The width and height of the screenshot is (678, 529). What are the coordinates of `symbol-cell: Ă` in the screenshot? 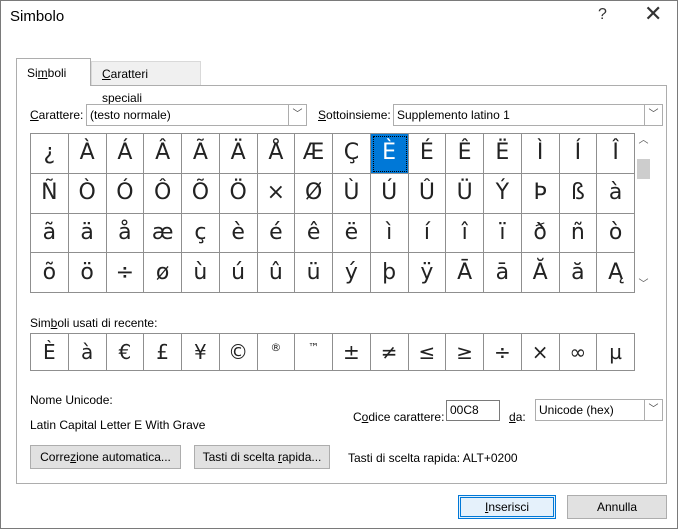 It's located at (540, 273).